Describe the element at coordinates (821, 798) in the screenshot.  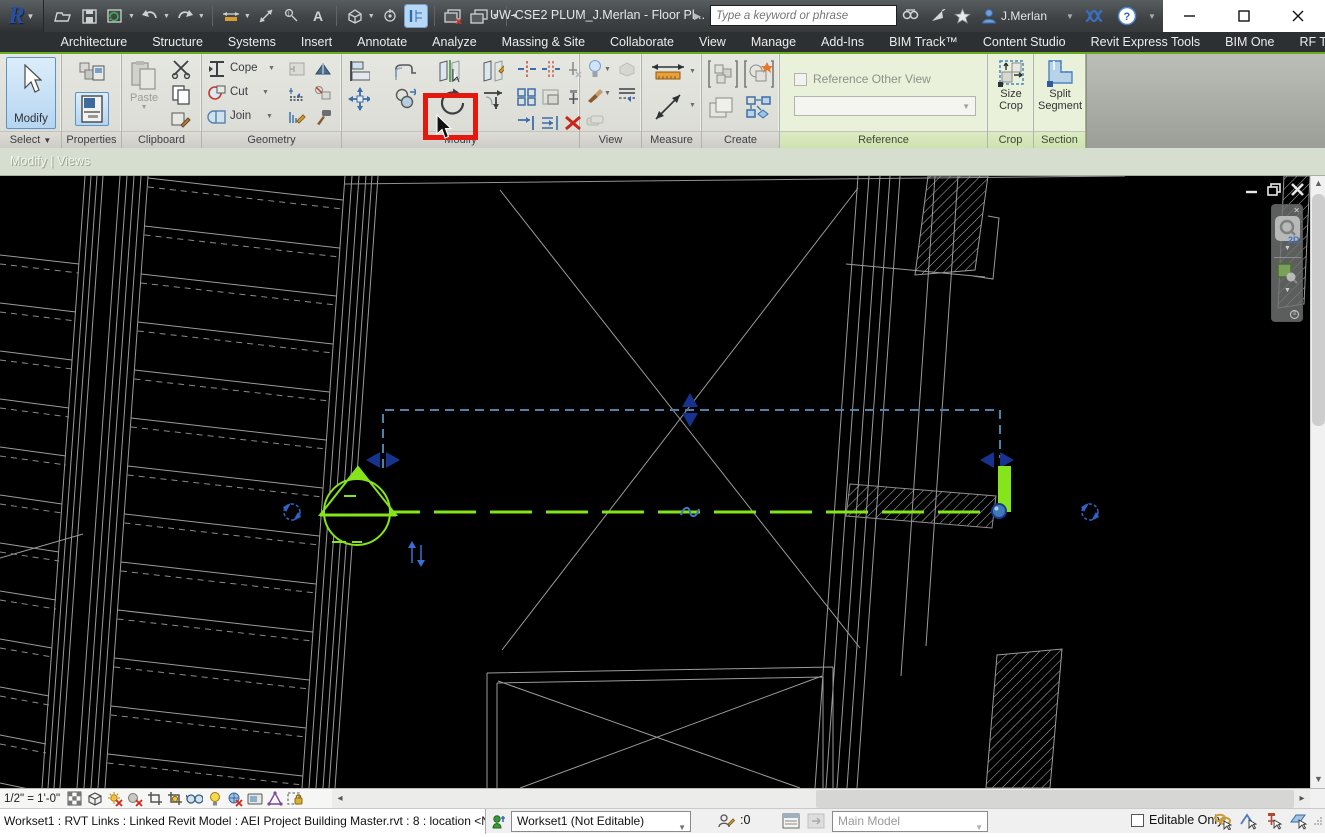
I see `horizontal-scrollbar: ◂ ▸` at that location.